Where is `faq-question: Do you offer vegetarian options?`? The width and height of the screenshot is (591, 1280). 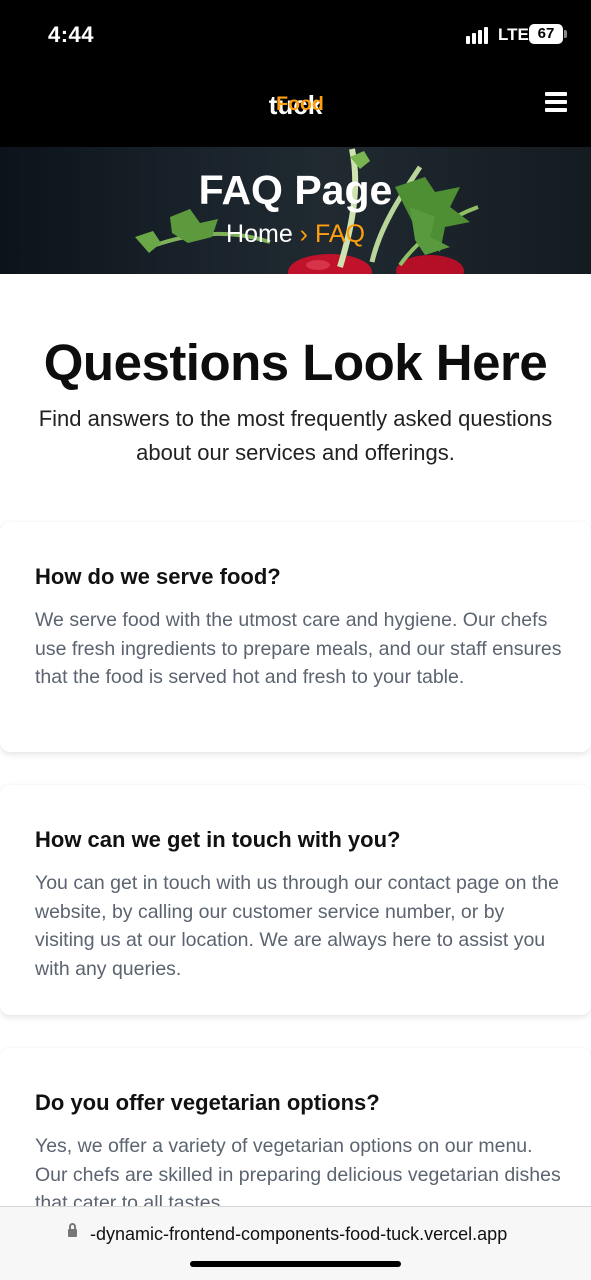 faq-question: Do you offer vegetarian options? is located at coordinates (207, 1102).